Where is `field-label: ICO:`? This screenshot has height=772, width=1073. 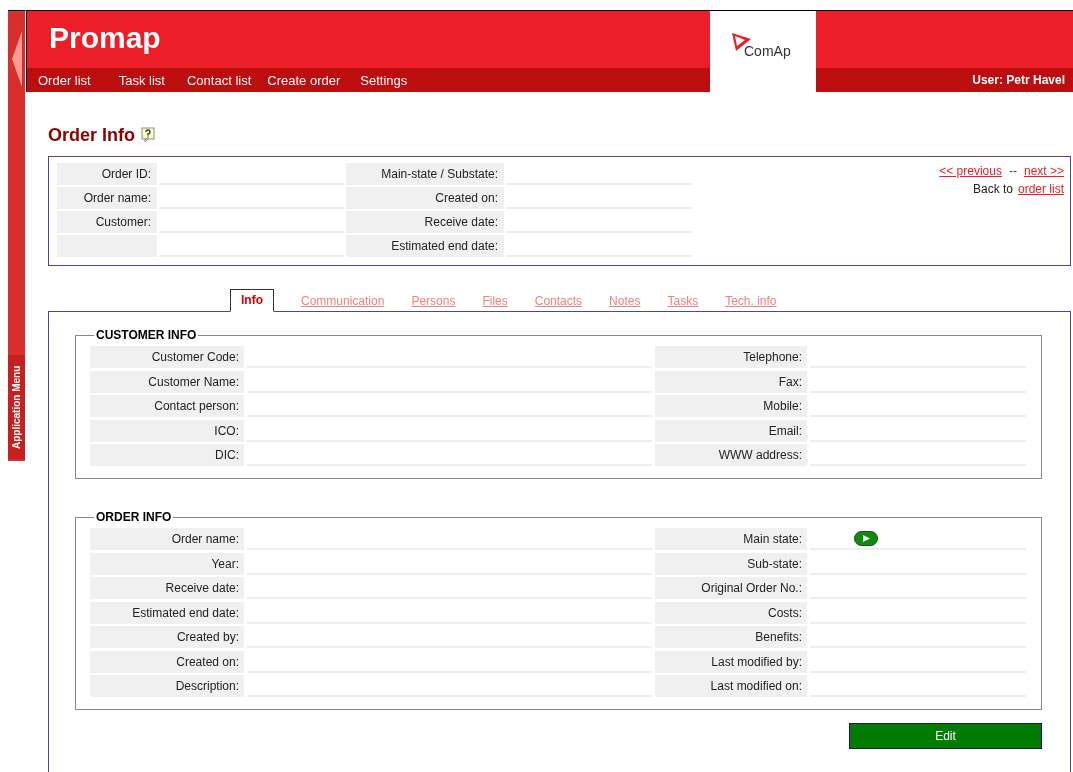
field-label: ICO: is located at coordinates (167, 430).